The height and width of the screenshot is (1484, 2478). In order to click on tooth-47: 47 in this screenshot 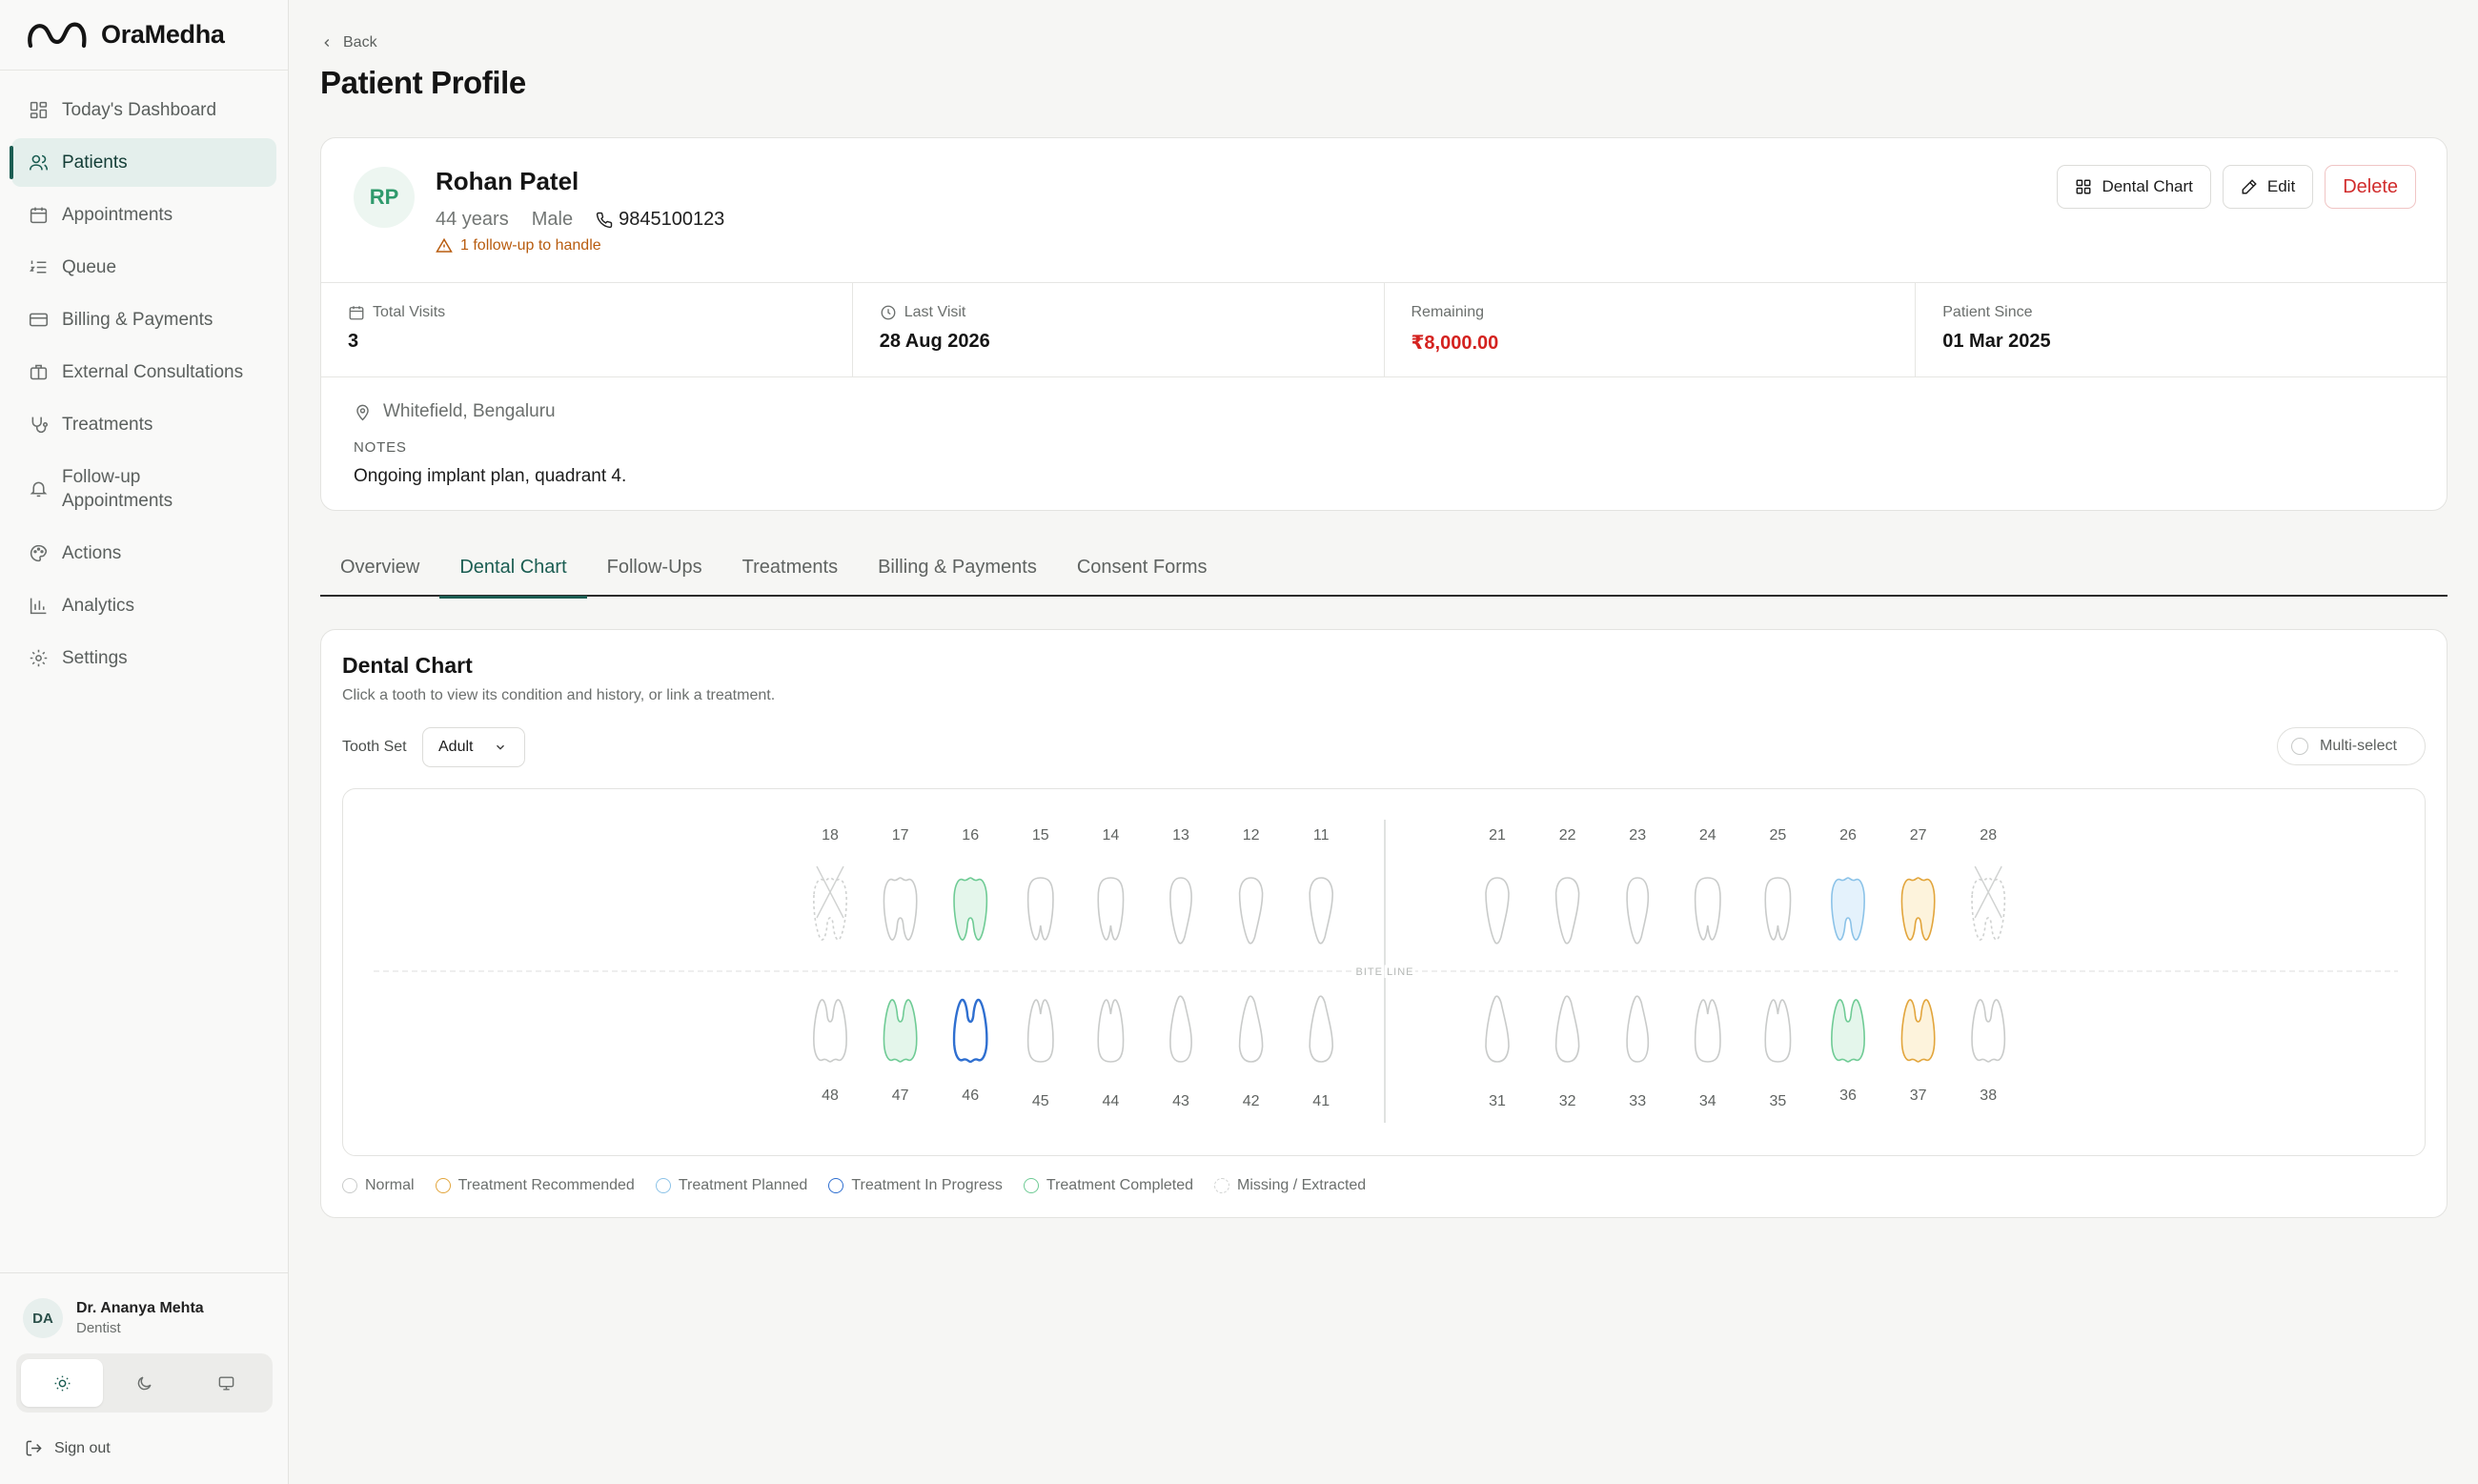, I will do `click(901, 1051)`.